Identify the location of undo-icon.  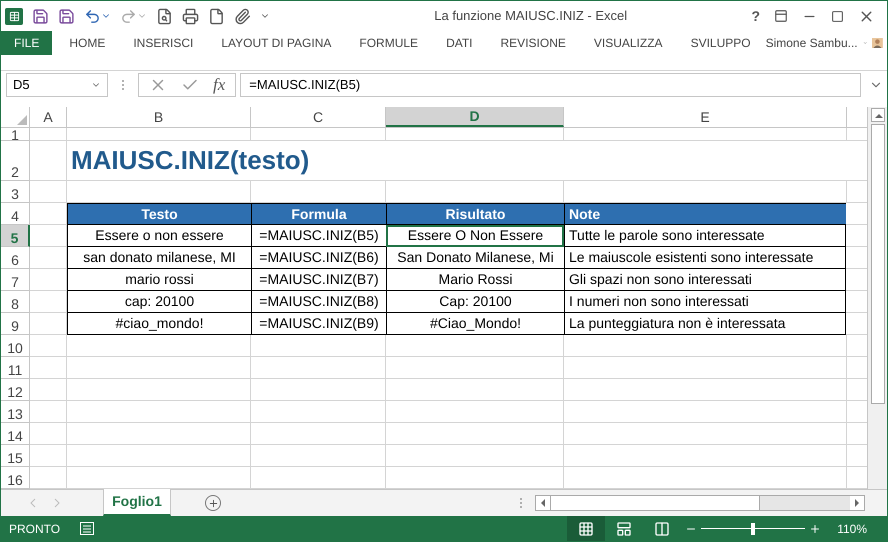
(92, 16).